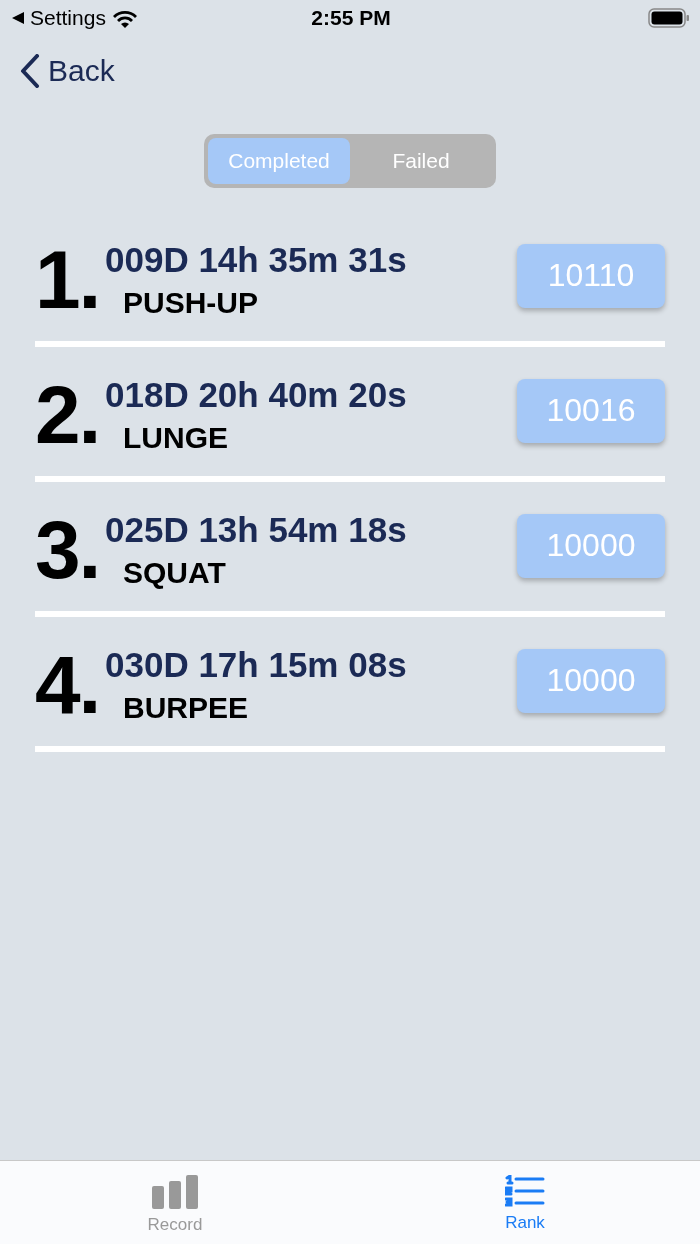 The height and width of the screenshot is (1244, 700). What do you see at coordinates (175, 1192) in the screenshot?
I see `bar-chart-icon` at bounding box center [175, 1192].